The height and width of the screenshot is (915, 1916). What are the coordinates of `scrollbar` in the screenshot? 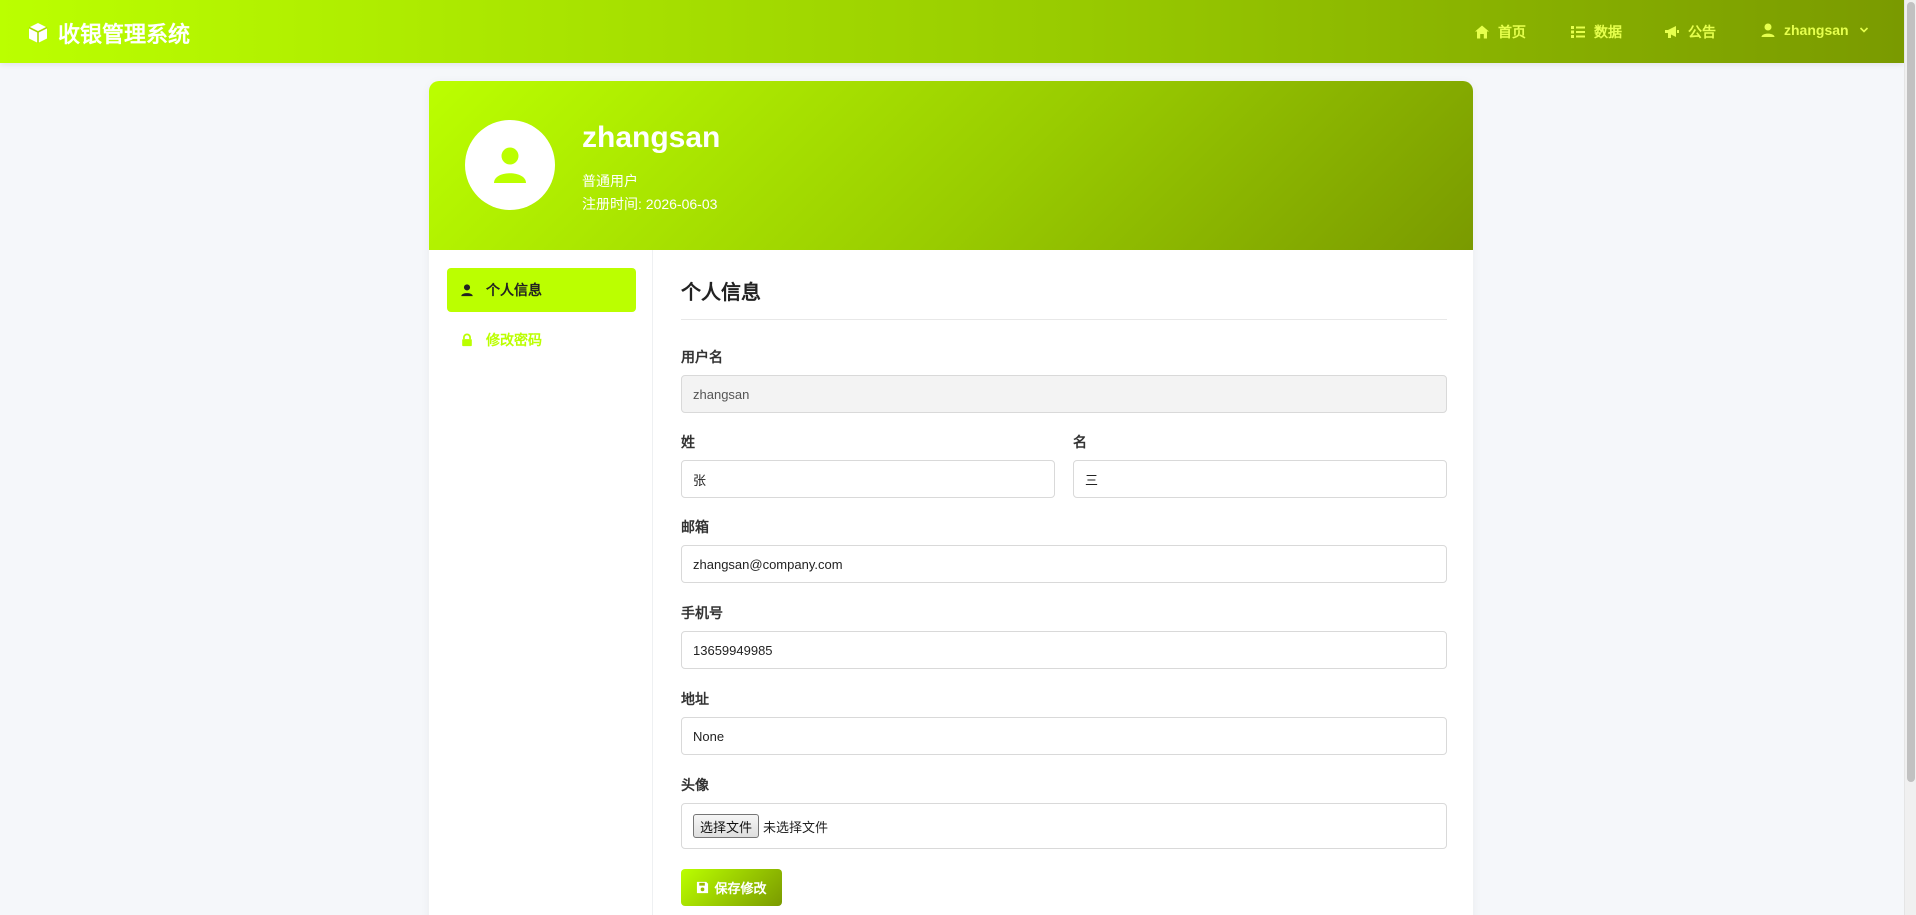 It's located at (1910, 457).